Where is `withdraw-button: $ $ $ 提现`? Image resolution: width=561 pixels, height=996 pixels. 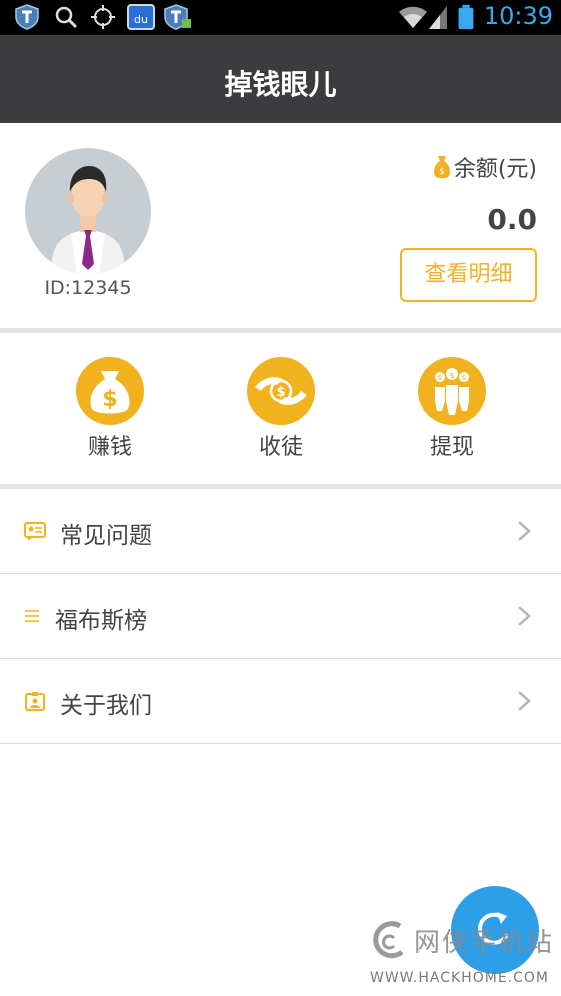
withdraw-button: $ $ $ 提现 is located at coordinates (452, 409).